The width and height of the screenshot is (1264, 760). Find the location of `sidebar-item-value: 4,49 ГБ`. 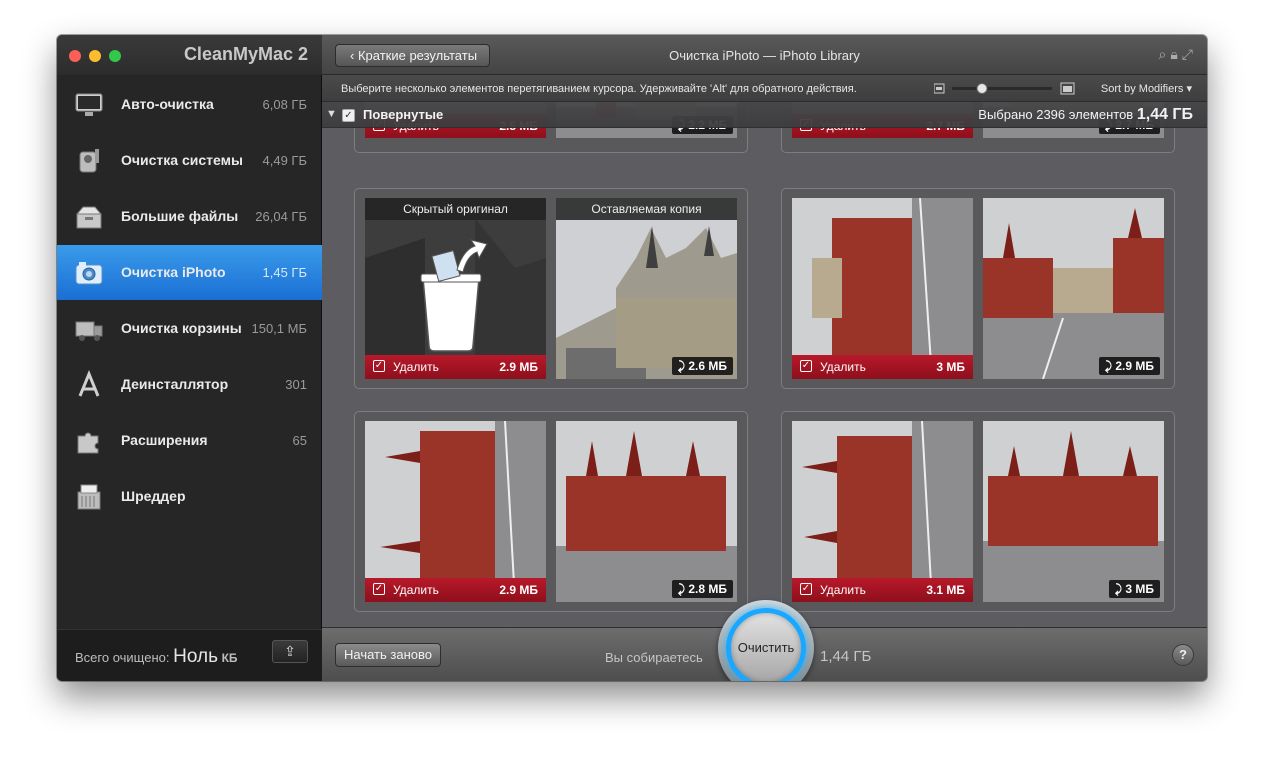

sidebar-item-value: 4,49 ГБ is located at coordinates (284, 160).